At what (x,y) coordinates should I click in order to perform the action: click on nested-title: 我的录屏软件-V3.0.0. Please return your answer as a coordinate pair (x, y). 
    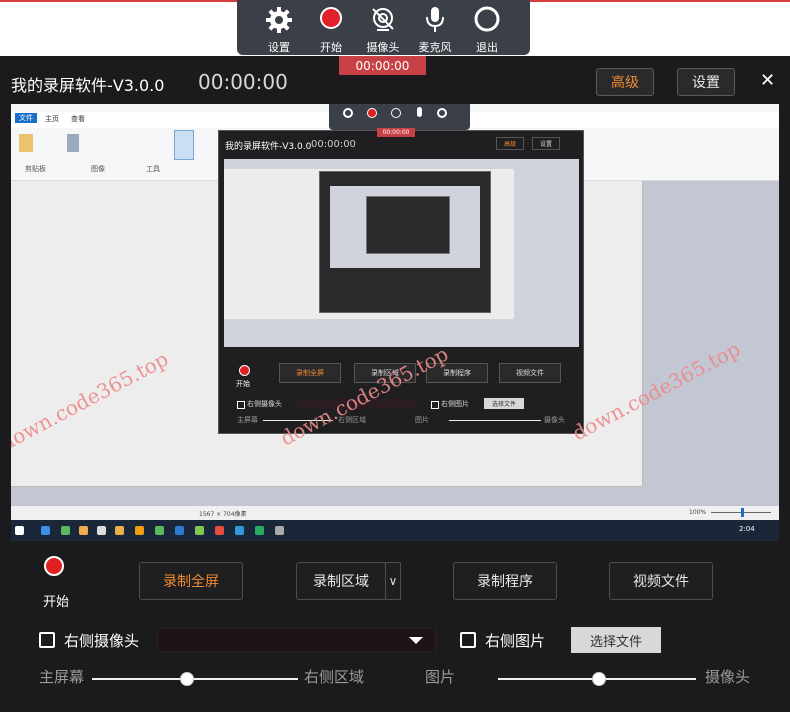
    Looking at the image, I should click on (268, 147).